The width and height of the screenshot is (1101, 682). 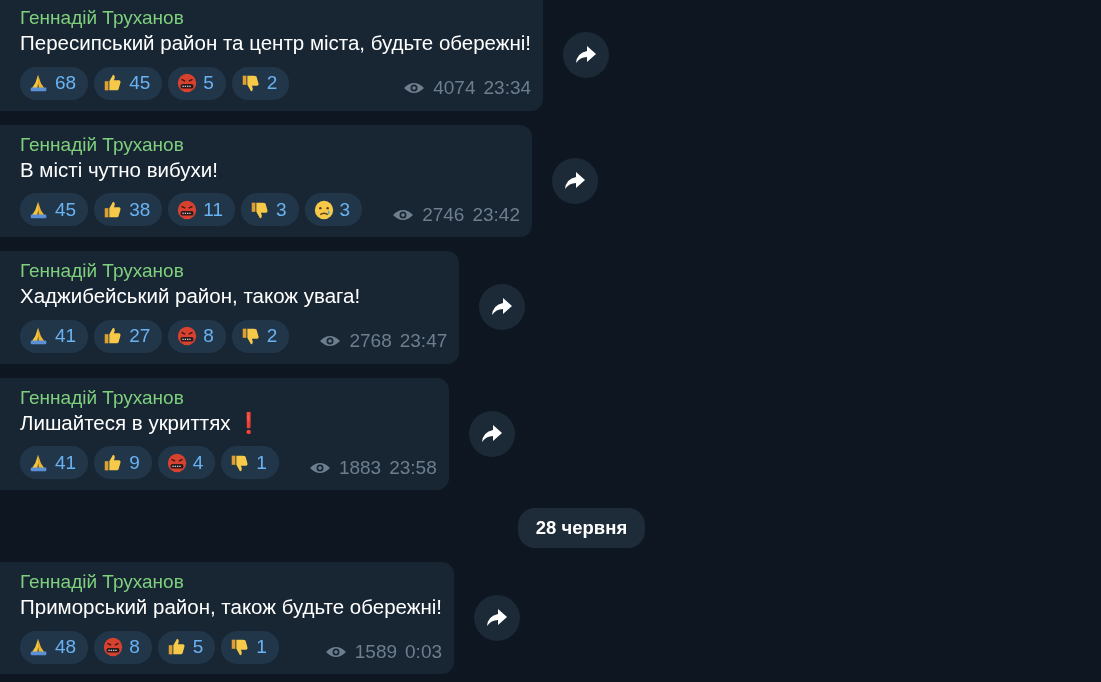 I want to click on message-time: 23:58, so click(x=413, y=467).